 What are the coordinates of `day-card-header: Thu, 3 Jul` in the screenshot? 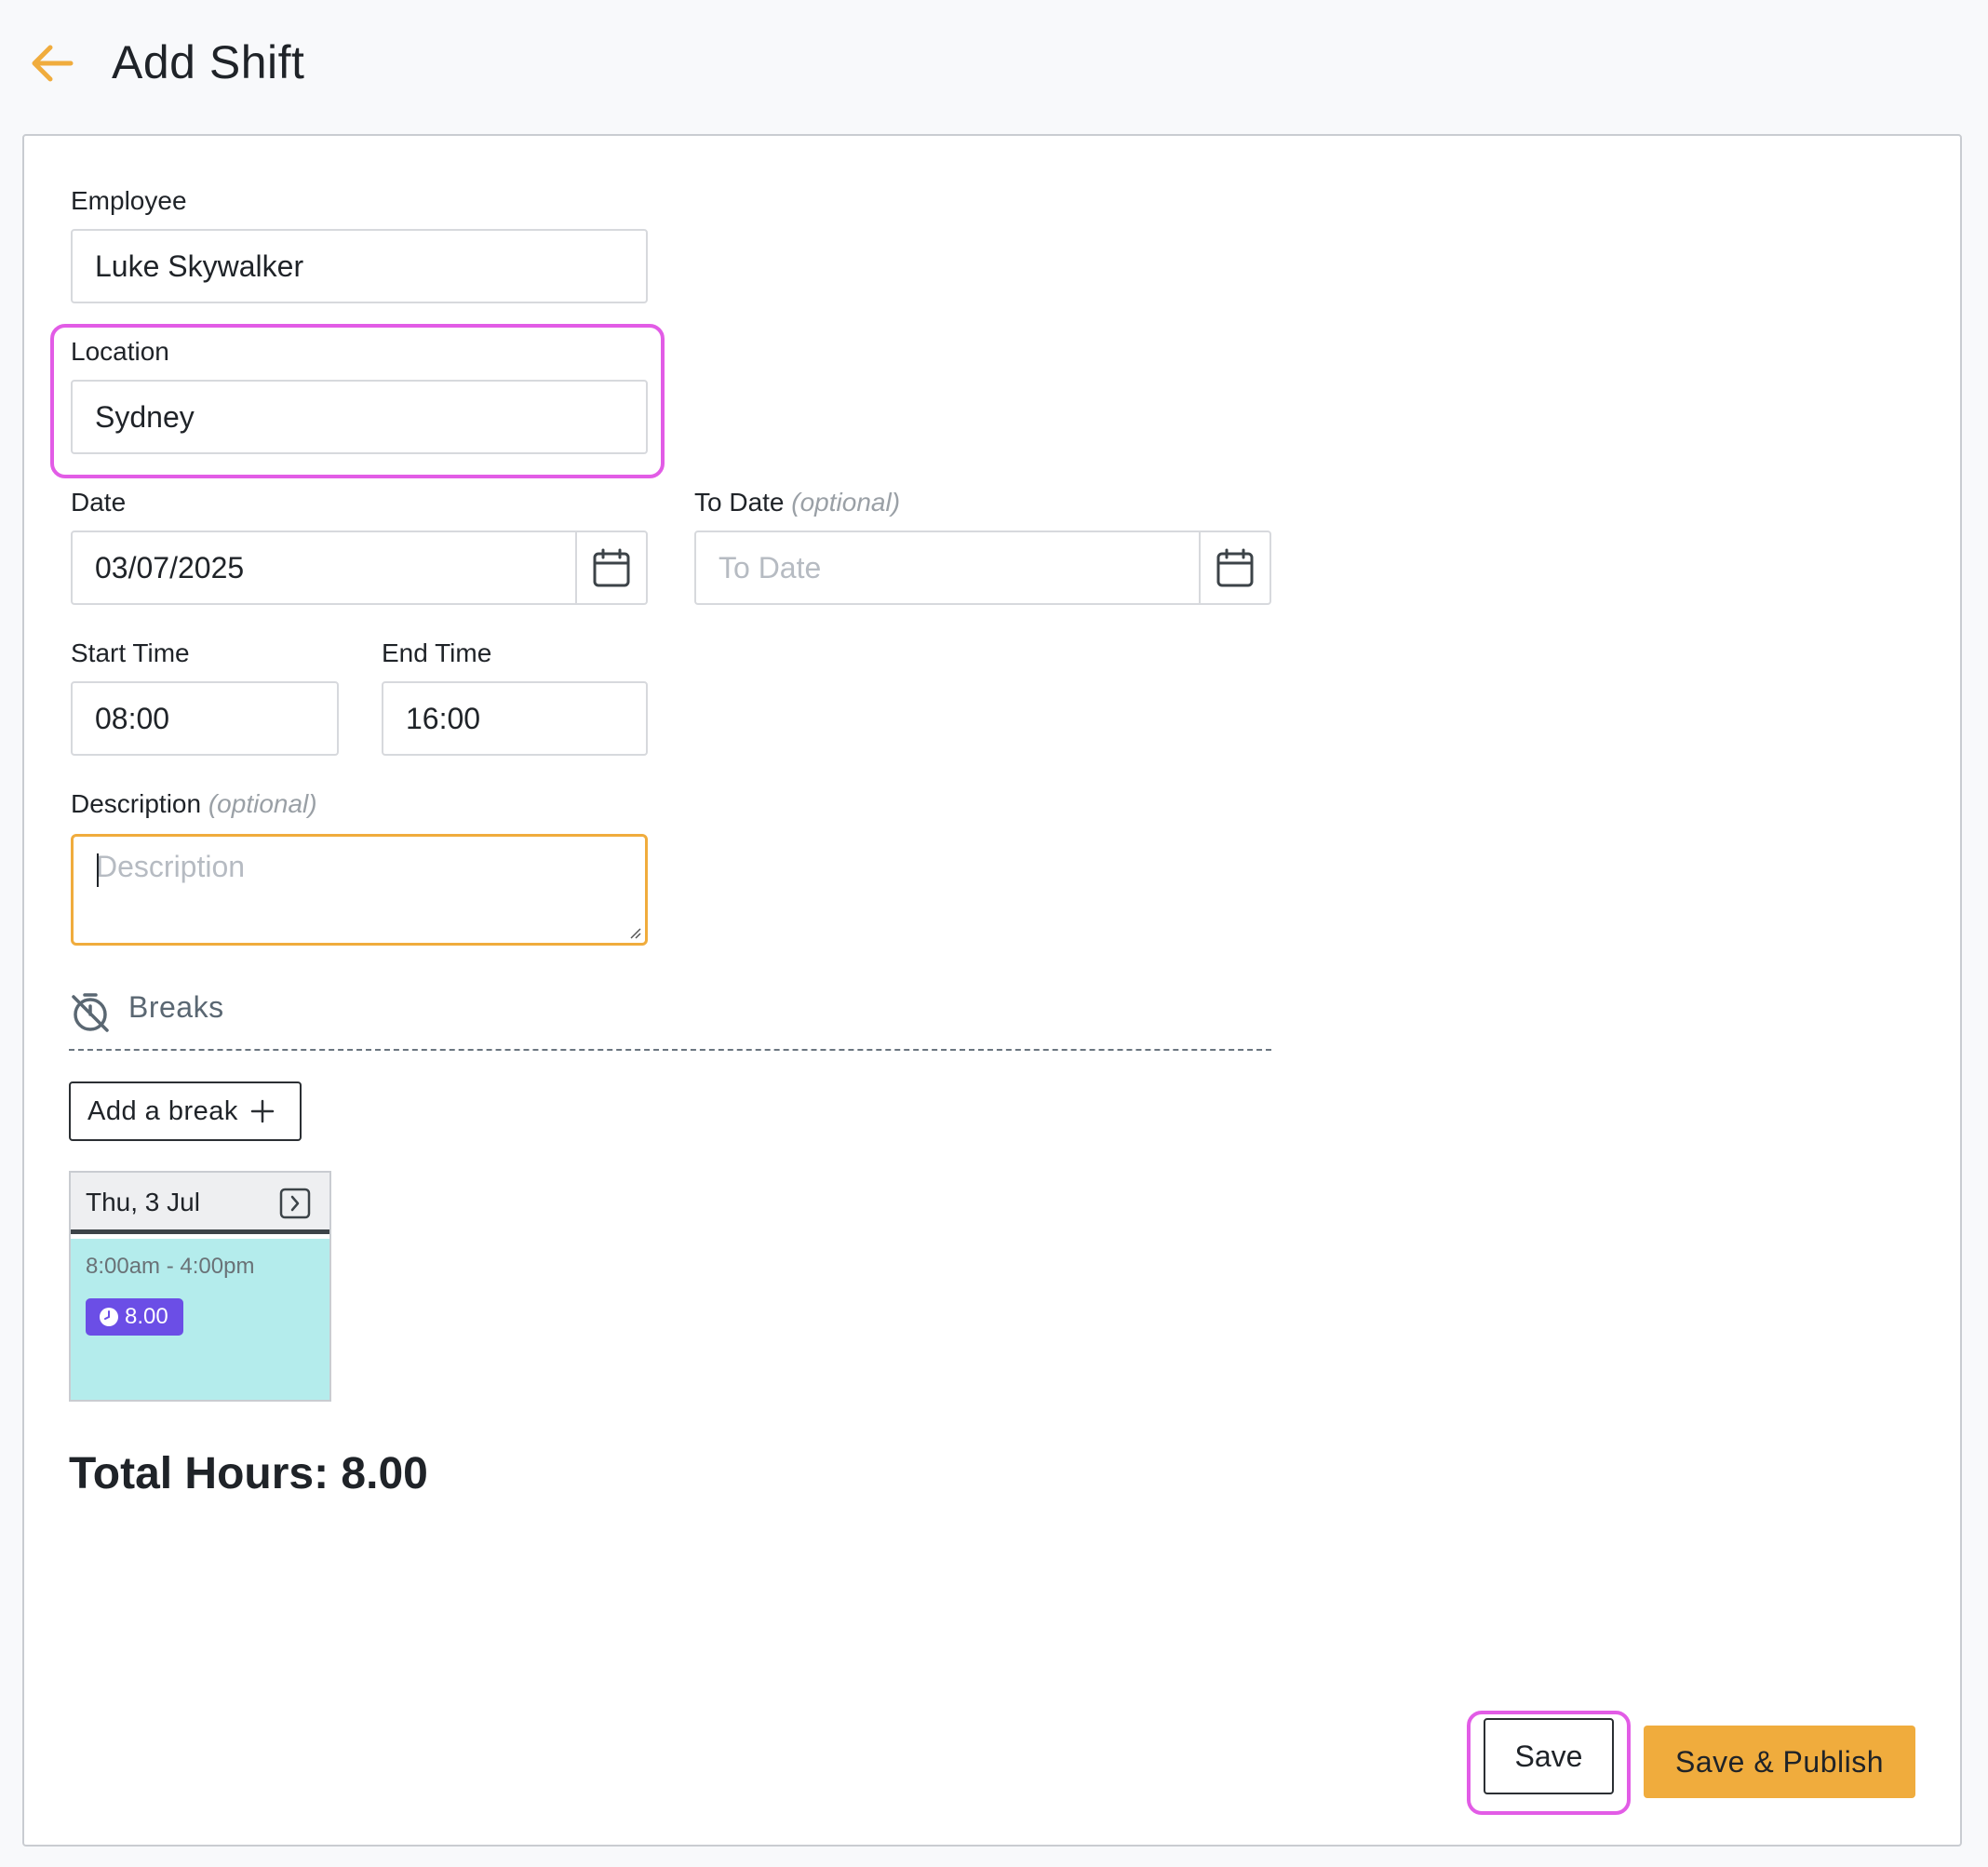 It's located at (200, 1203).